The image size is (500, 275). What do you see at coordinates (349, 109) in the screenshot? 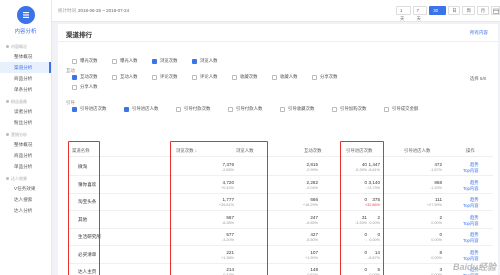
I see `metric-checkbox: 引导加购次数` at bounding box center [349, 109].